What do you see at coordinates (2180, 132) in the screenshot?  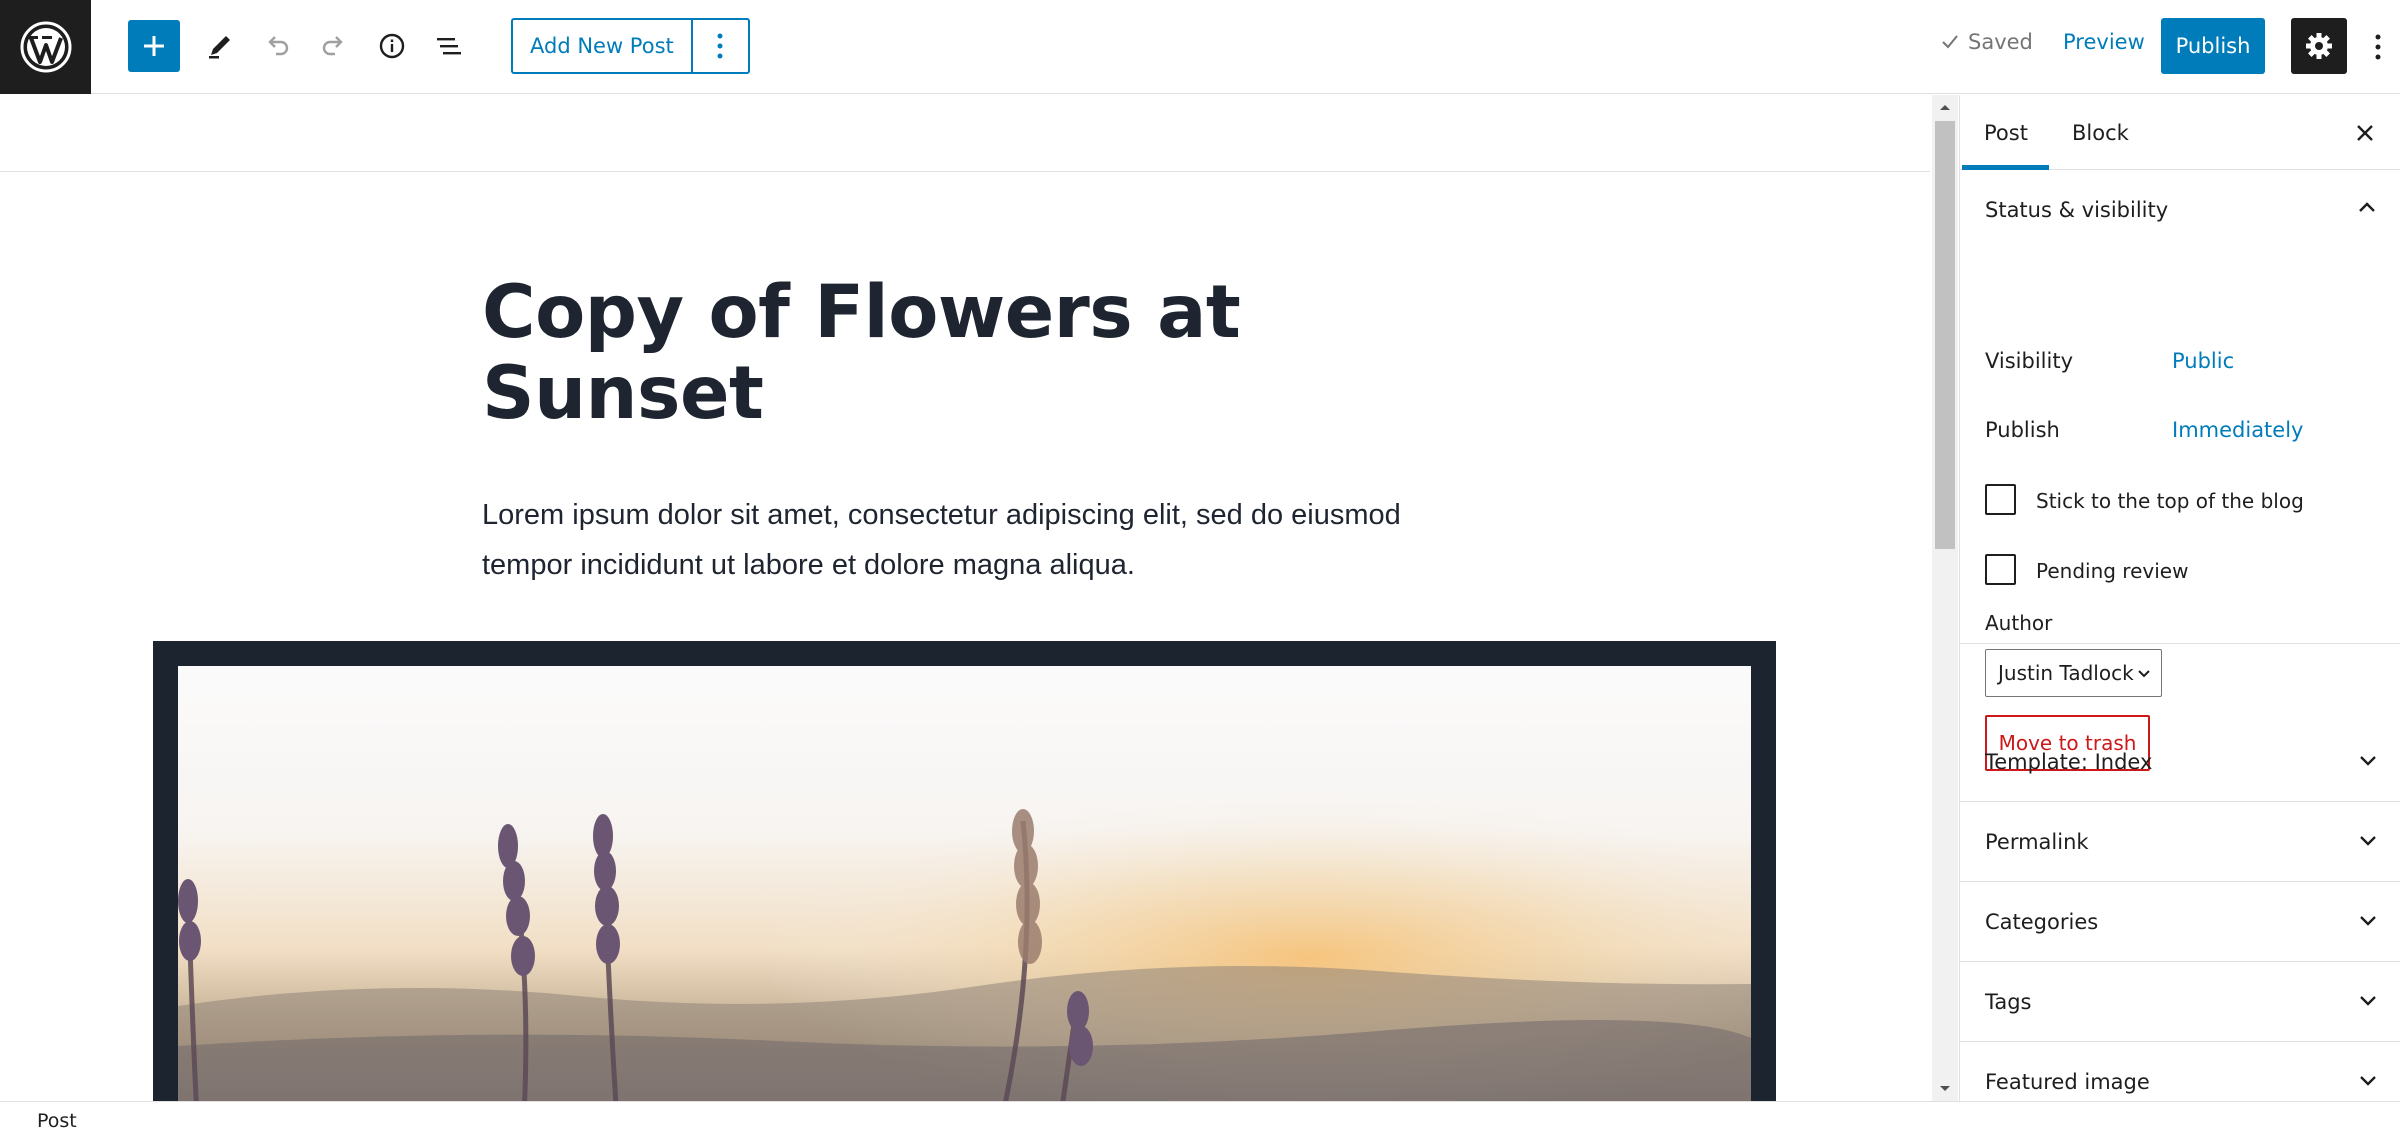 I see `sidebar-tabs: Post Block` at bounding box center [2180, 132].